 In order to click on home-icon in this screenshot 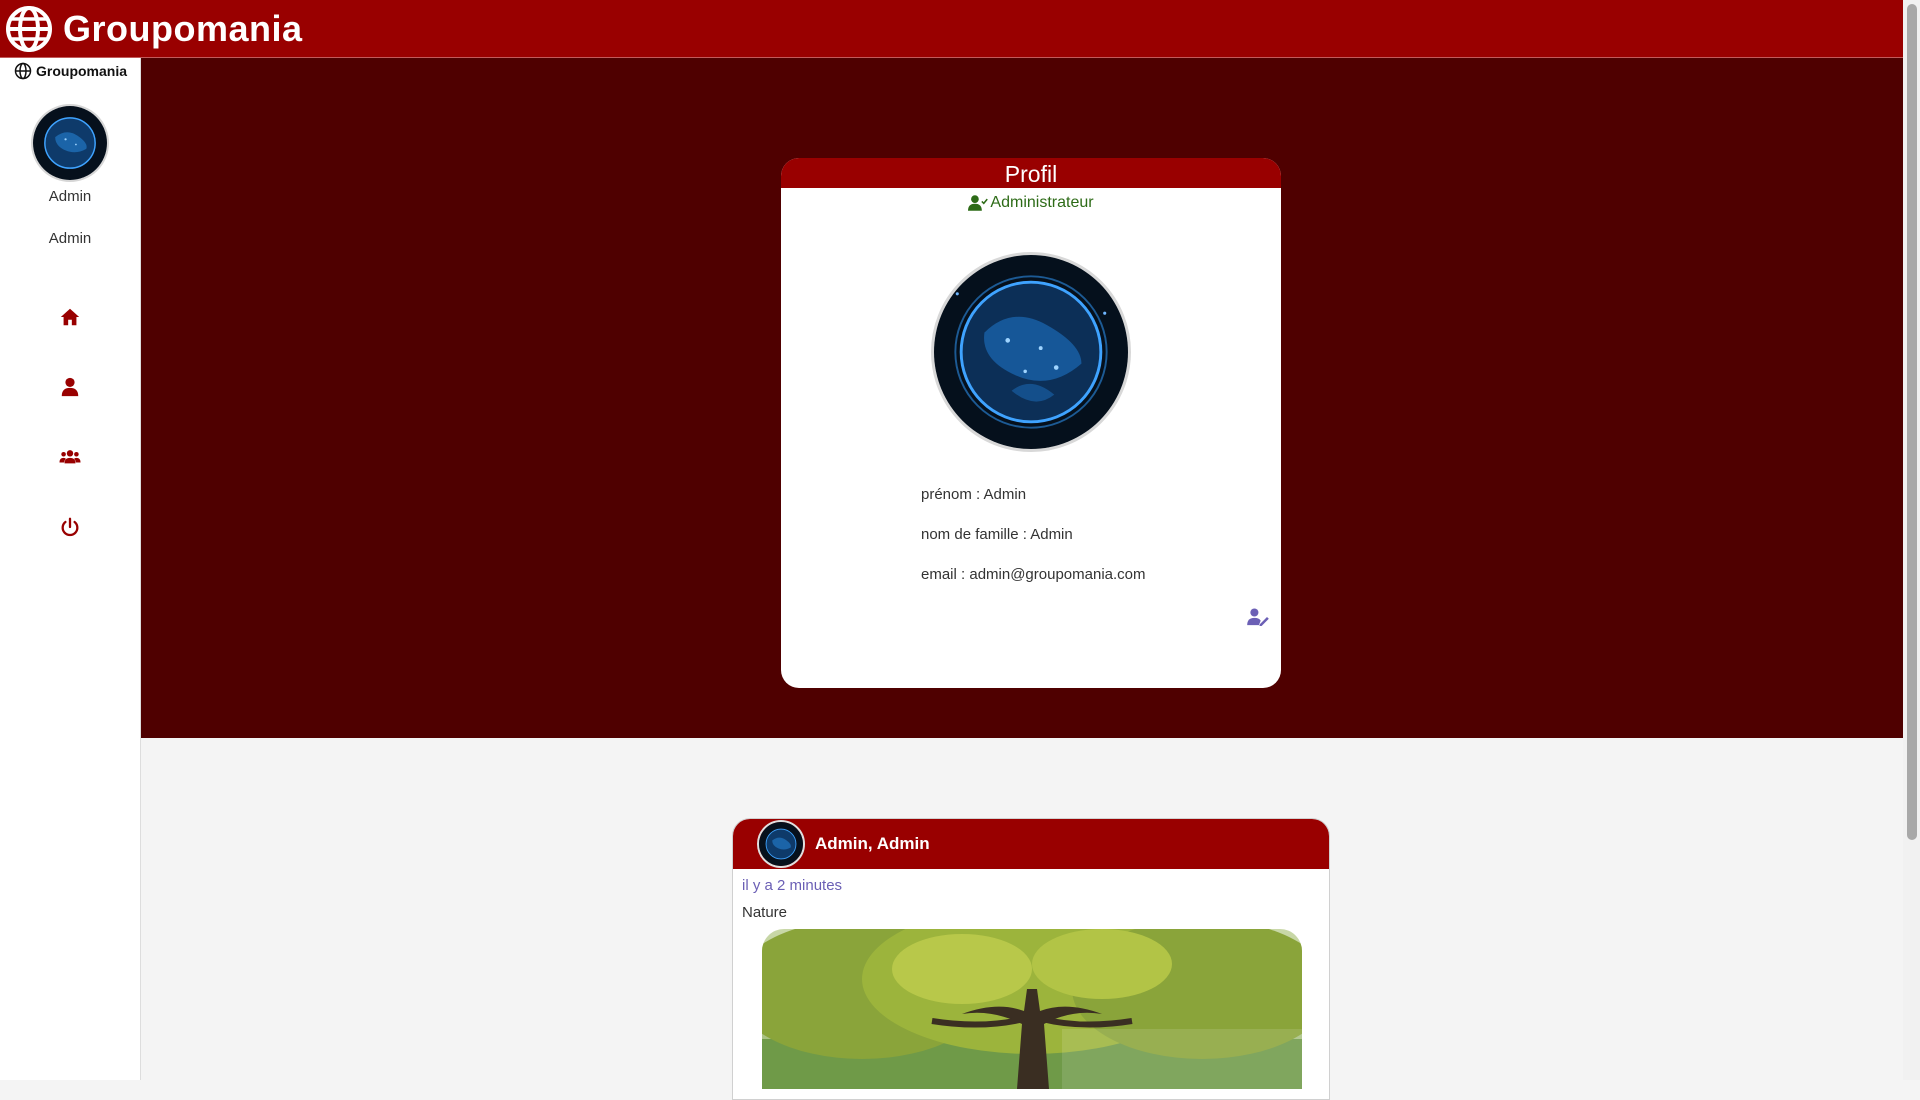, I will do `click(70, 317)`.